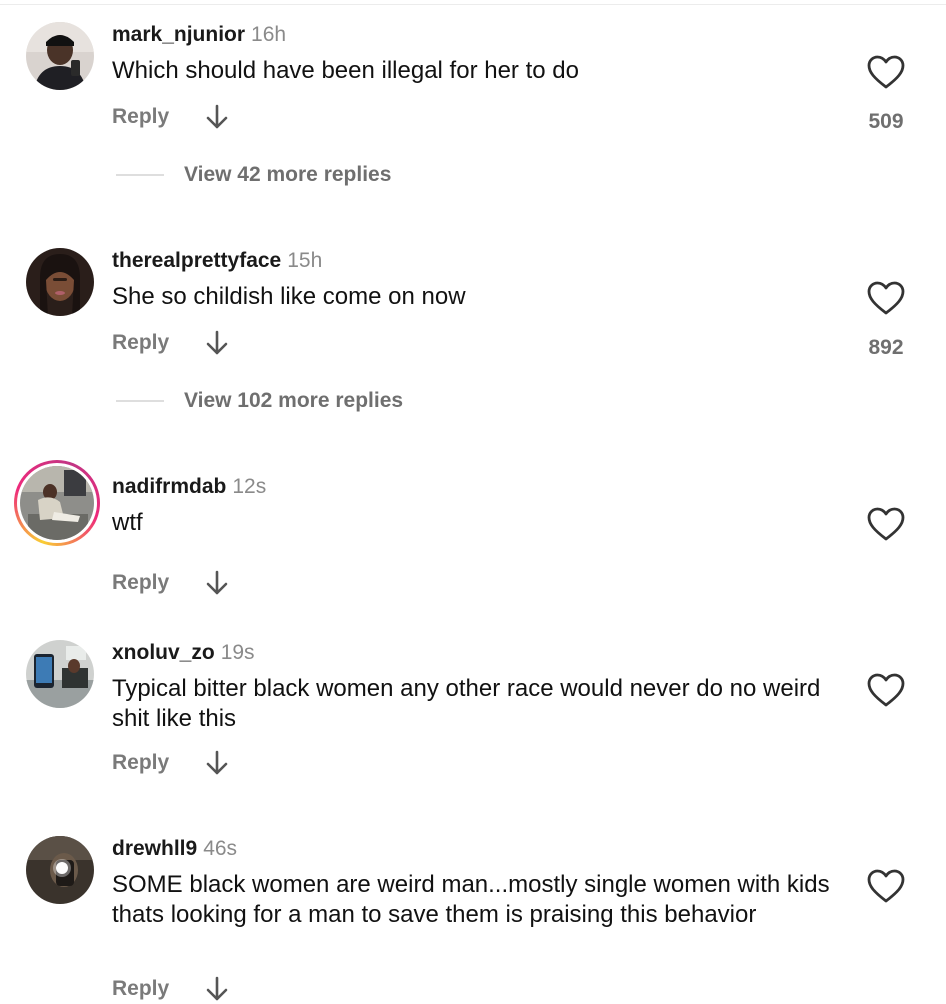  What do you see at coordinates (237, 652) in the screenshot?
I see `timestamp: 19s` at bounding box center [237, 652].